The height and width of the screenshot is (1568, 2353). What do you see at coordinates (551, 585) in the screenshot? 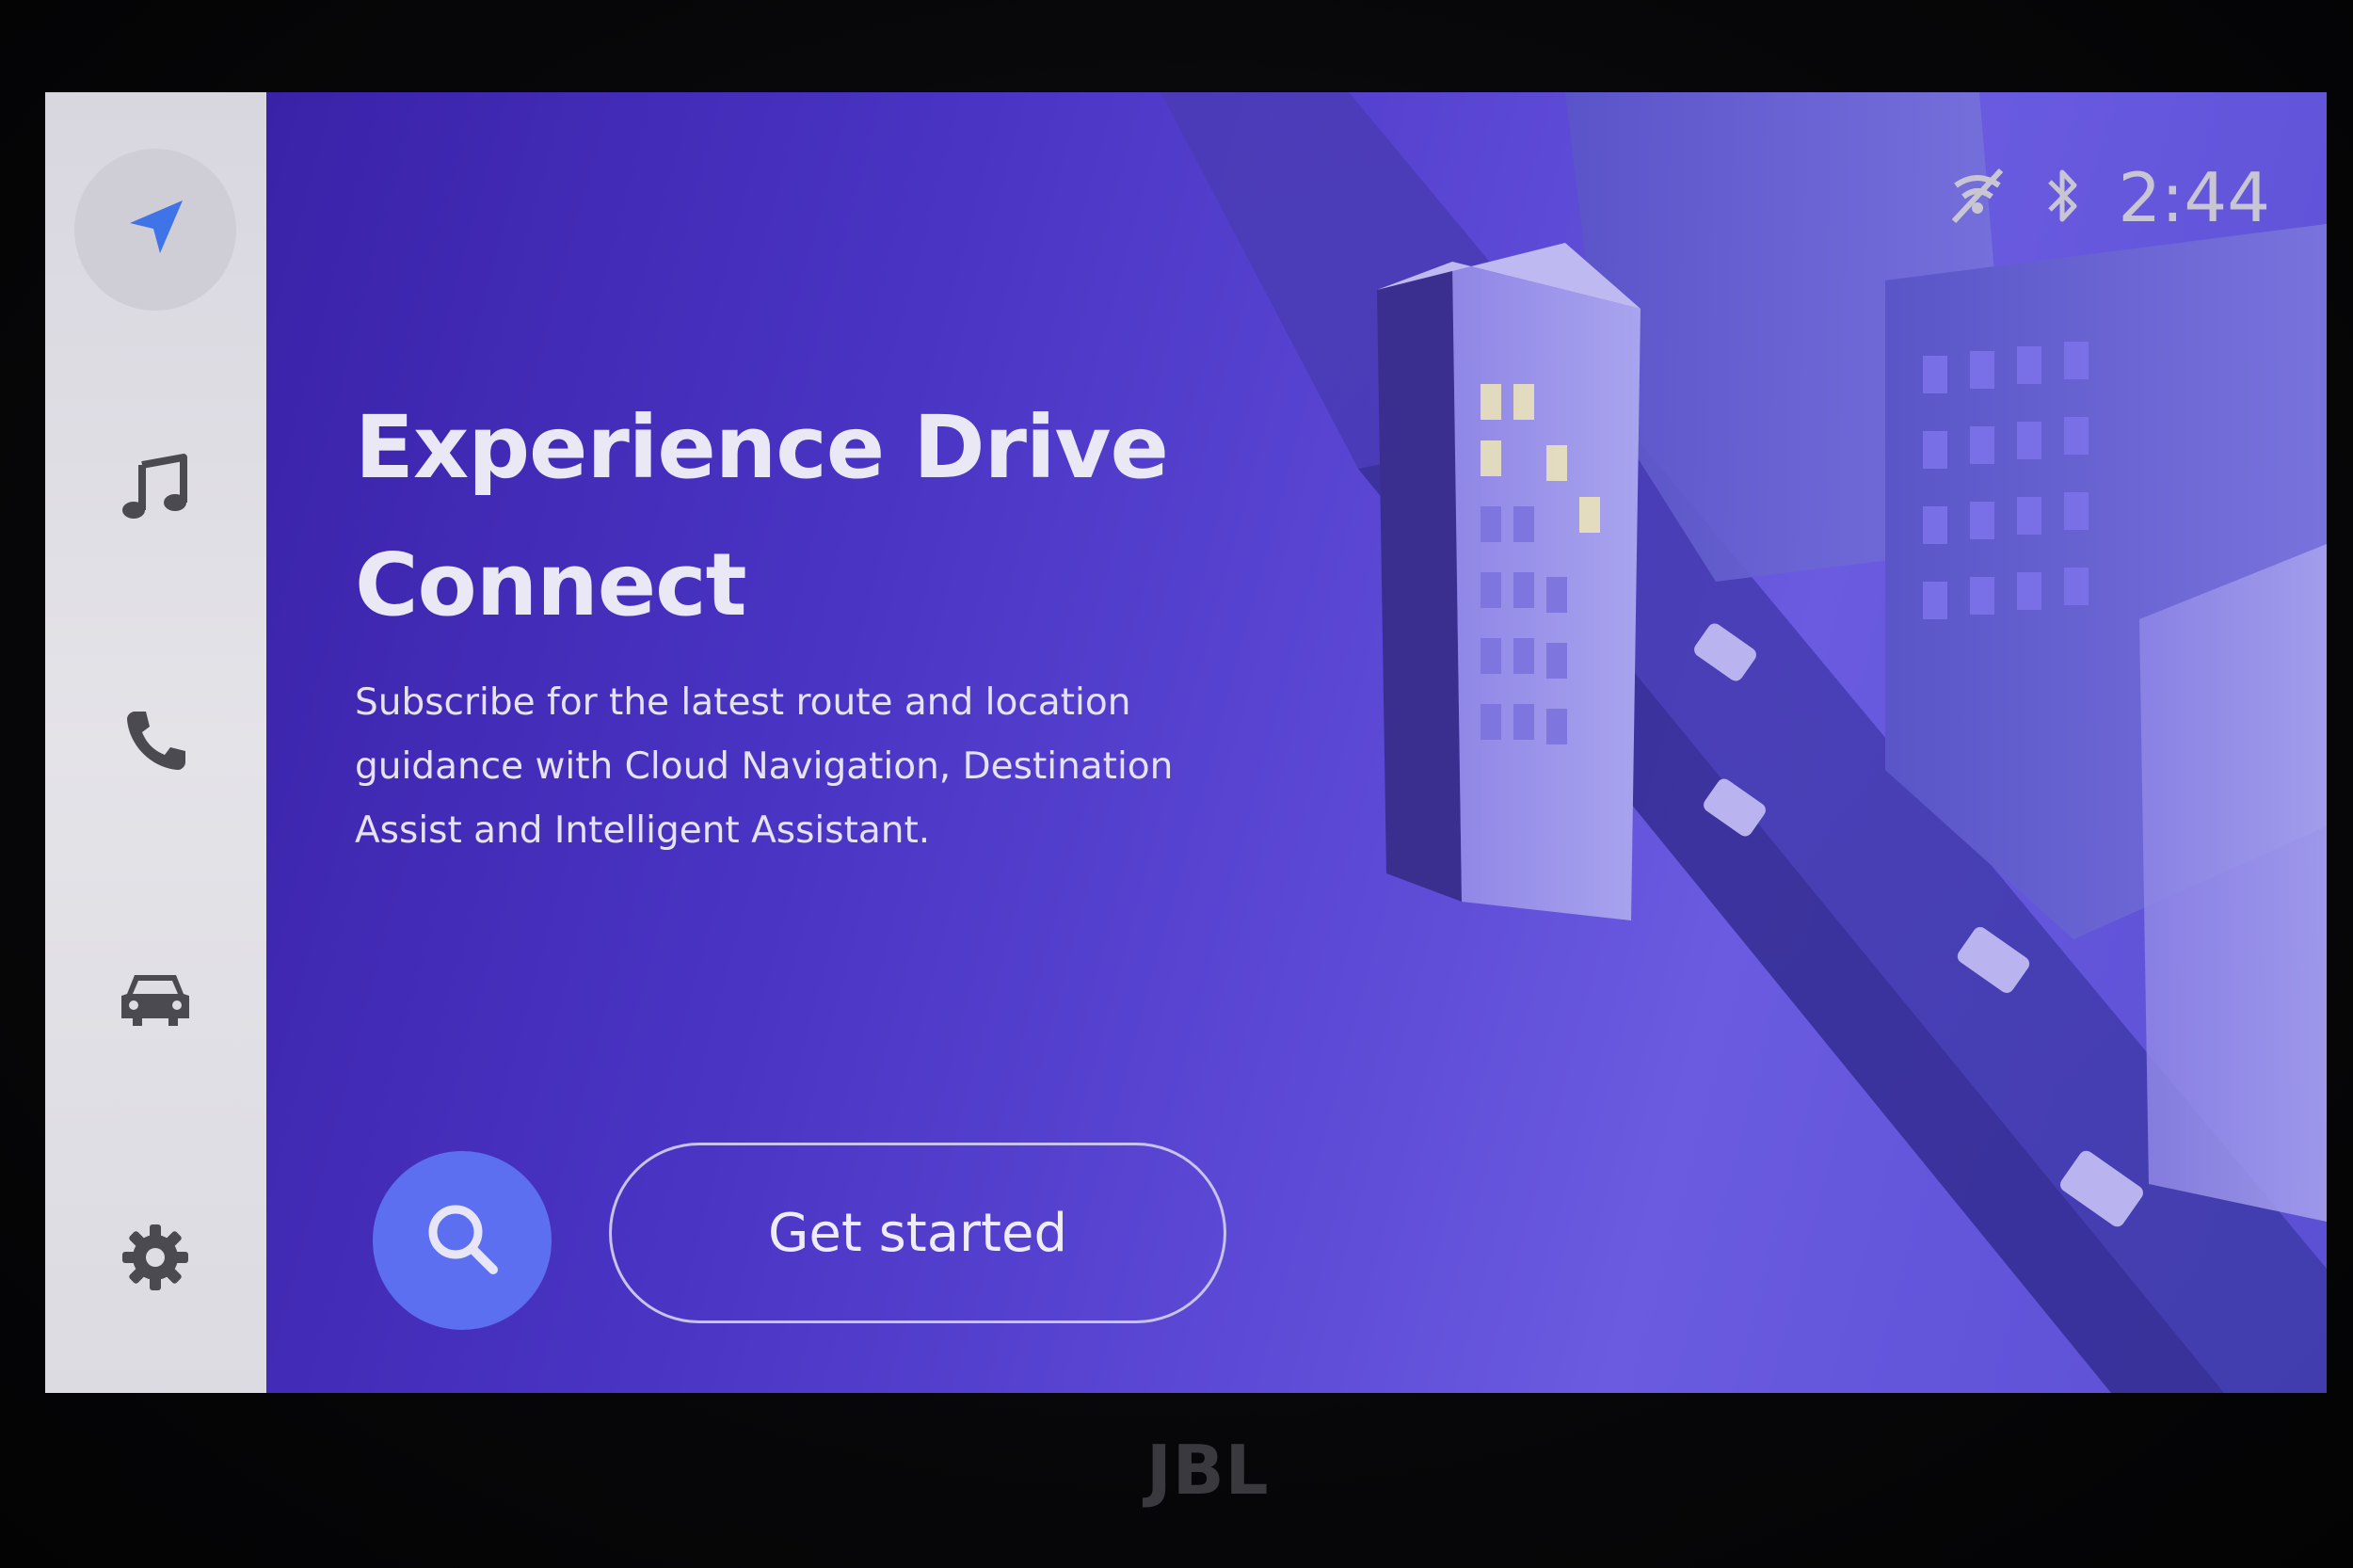
I see `title-line-2: Connect` at bounding box center [551, 585].